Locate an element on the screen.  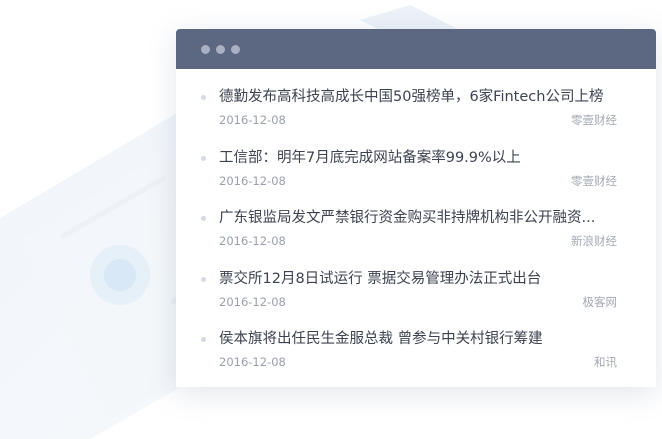
news-title-link: 票交所12月8日试运行 票据交易管理办法正式出台 is located at coordinates (418, 279).